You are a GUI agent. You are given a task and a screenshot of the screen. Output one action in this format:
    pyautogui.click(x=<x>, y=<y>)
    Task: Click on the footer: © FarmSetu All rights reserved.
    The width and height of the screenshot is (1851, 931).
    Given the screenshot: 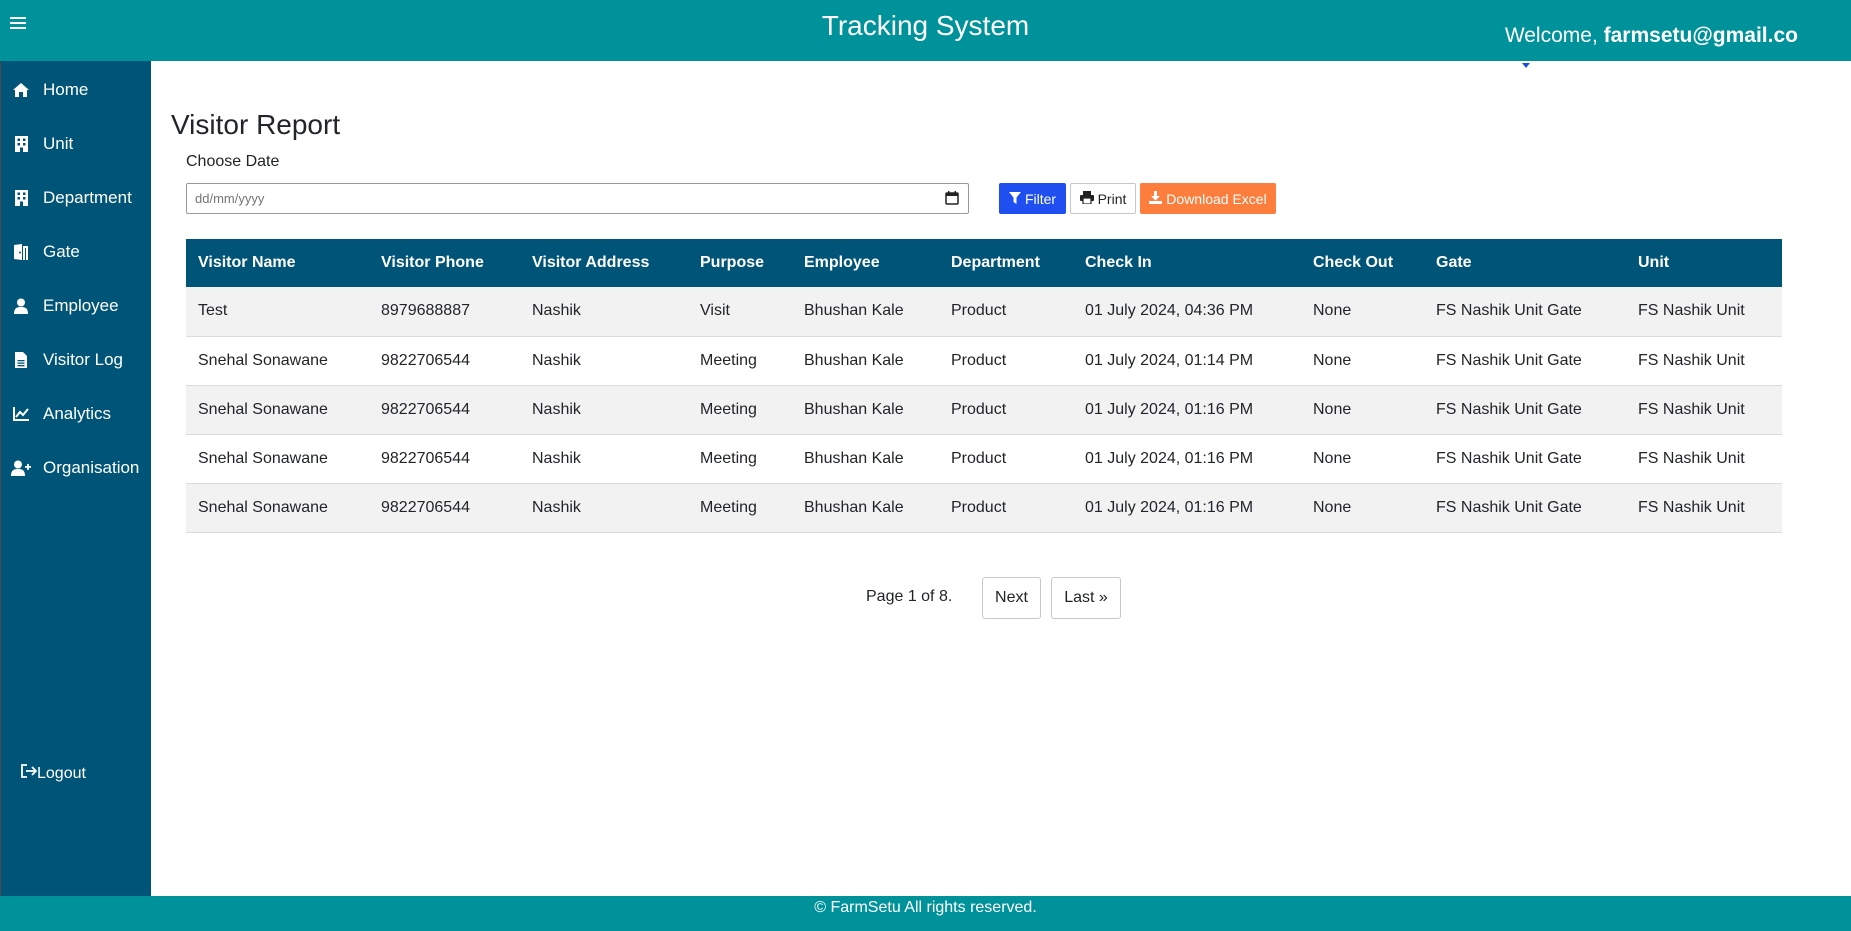 What is the action you would take?
    pyautogui.click(x=925, y=913)
    